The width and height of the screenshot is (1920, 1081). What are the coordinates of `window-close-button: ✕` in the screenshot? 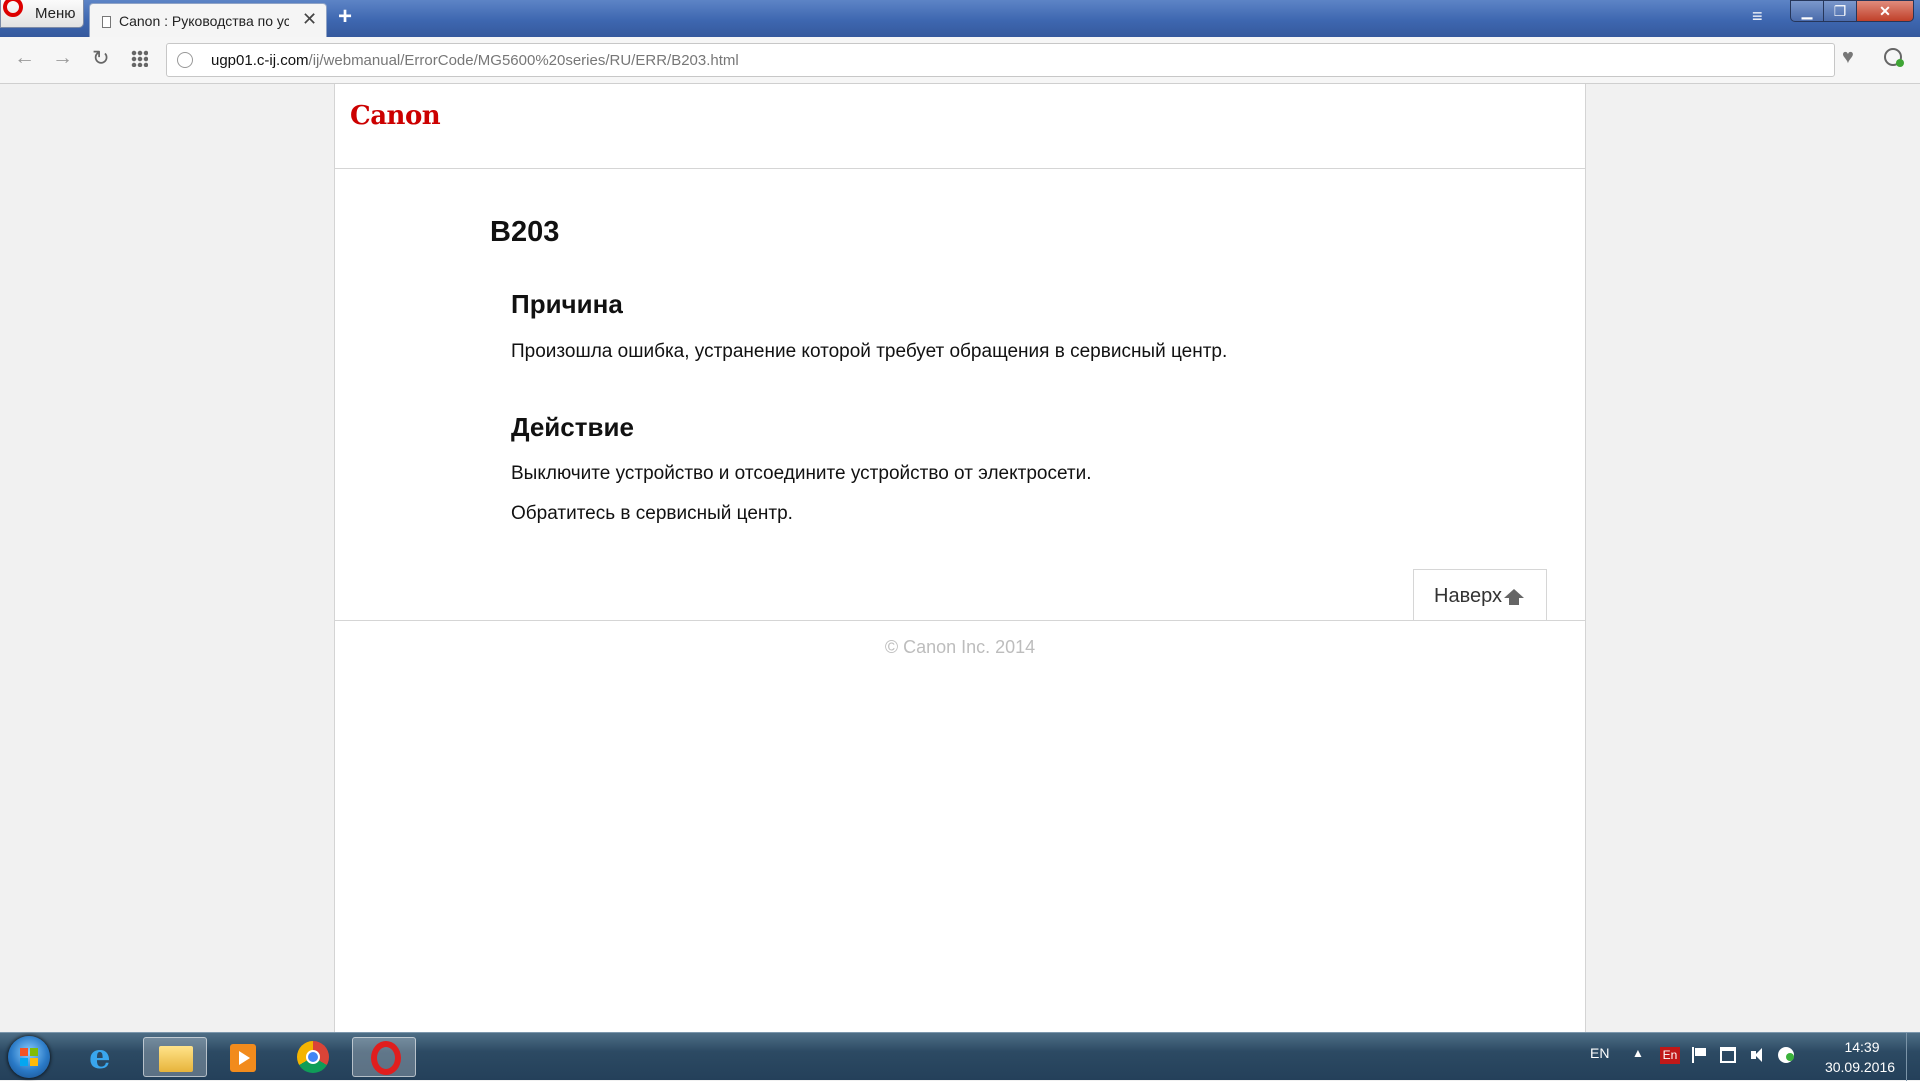 It's located at (1885, 11).